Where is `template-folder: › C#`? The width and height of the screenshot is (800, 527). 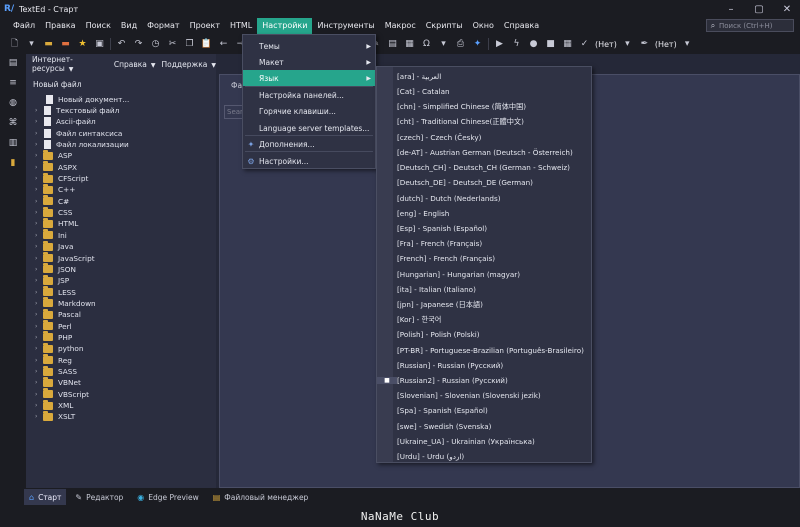
template-folder: › C# is located at coordinates (52, 201).